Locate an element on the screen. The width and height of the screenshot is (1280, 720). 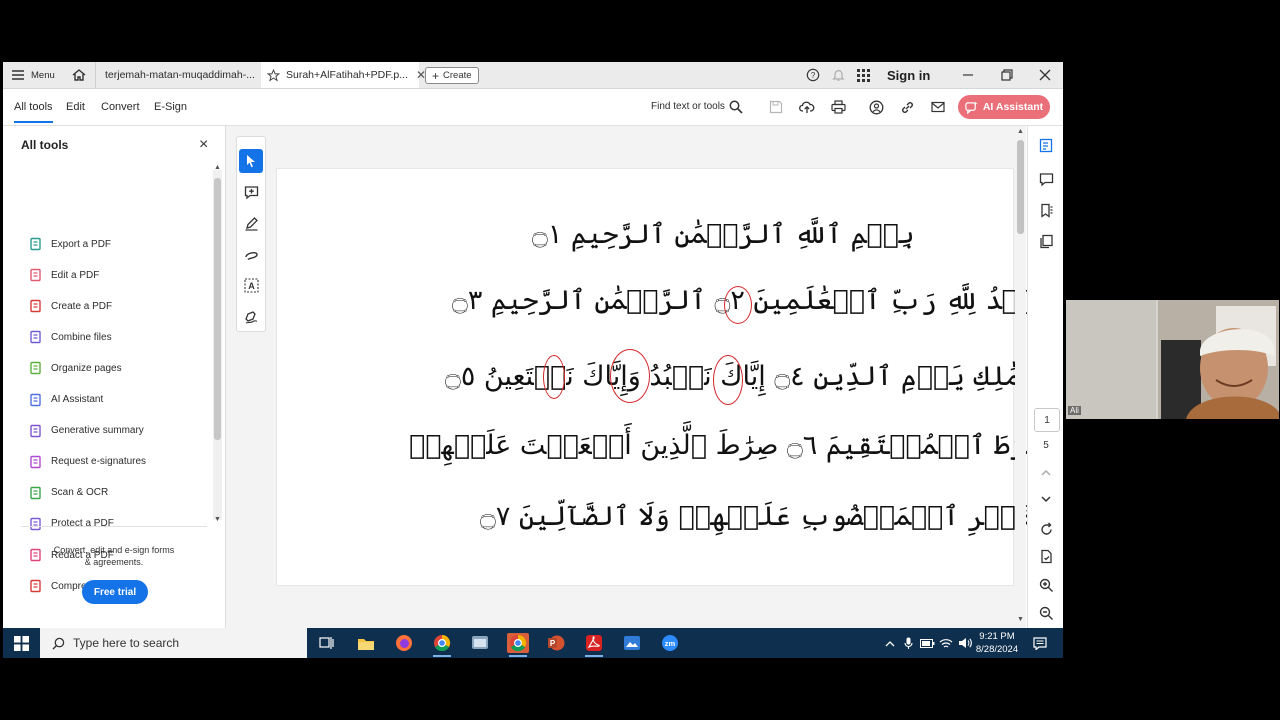
tool-organize-pages: Organize pages is located at coordinates (75, 368).